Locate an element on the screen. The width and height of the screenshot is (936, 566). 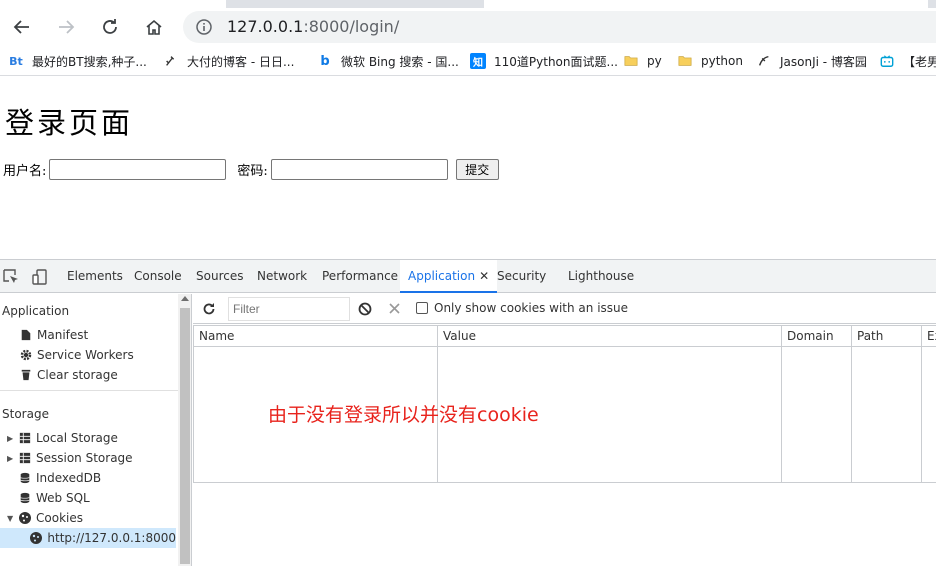
bookmark-folder: python is located at coordinates (710, 61).